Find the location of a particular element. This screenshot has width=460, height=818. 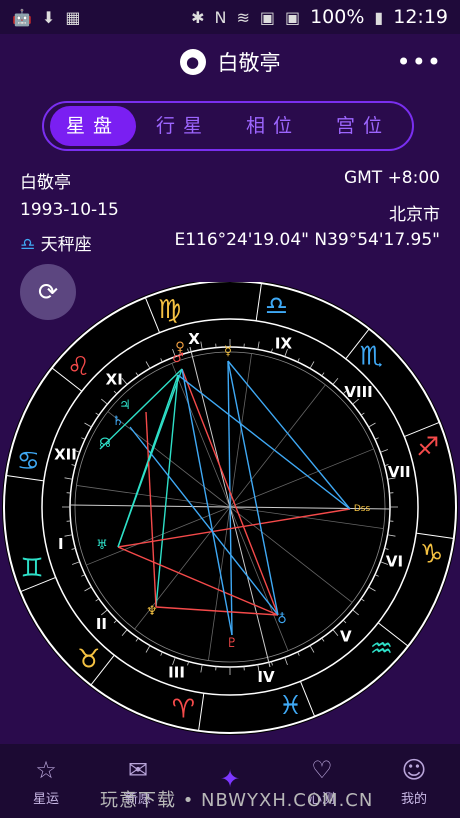

planet-glyph: ♁ is located at coordinates (282, 619).